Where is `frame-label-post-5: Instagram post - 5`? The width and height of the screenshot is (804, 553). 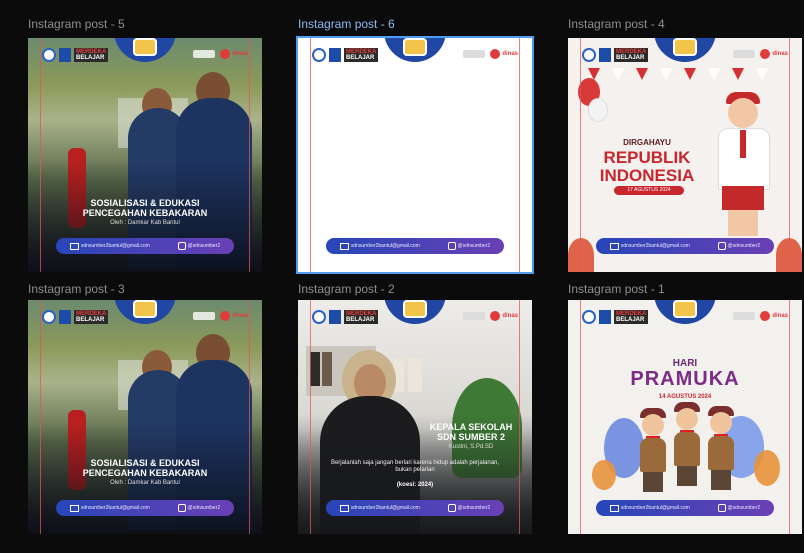
frame-label-post-5: Instagram post - 5 is located at coordinates (76, 24).